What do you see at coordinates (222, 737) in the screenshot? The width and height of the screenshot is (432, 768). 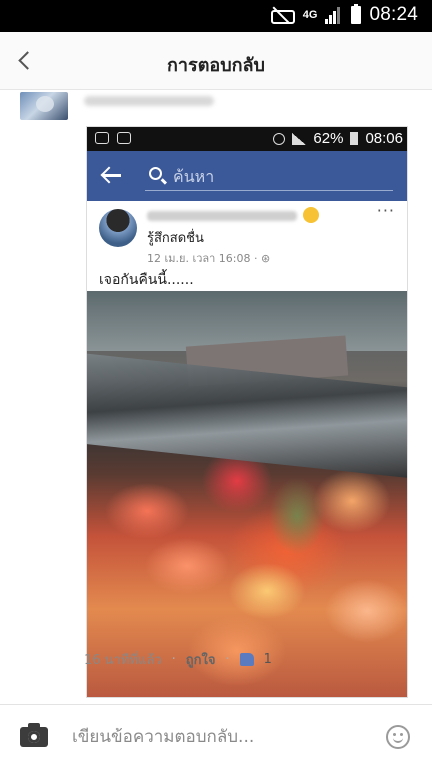 I see `reply-input` at bounding box center [222, 737].